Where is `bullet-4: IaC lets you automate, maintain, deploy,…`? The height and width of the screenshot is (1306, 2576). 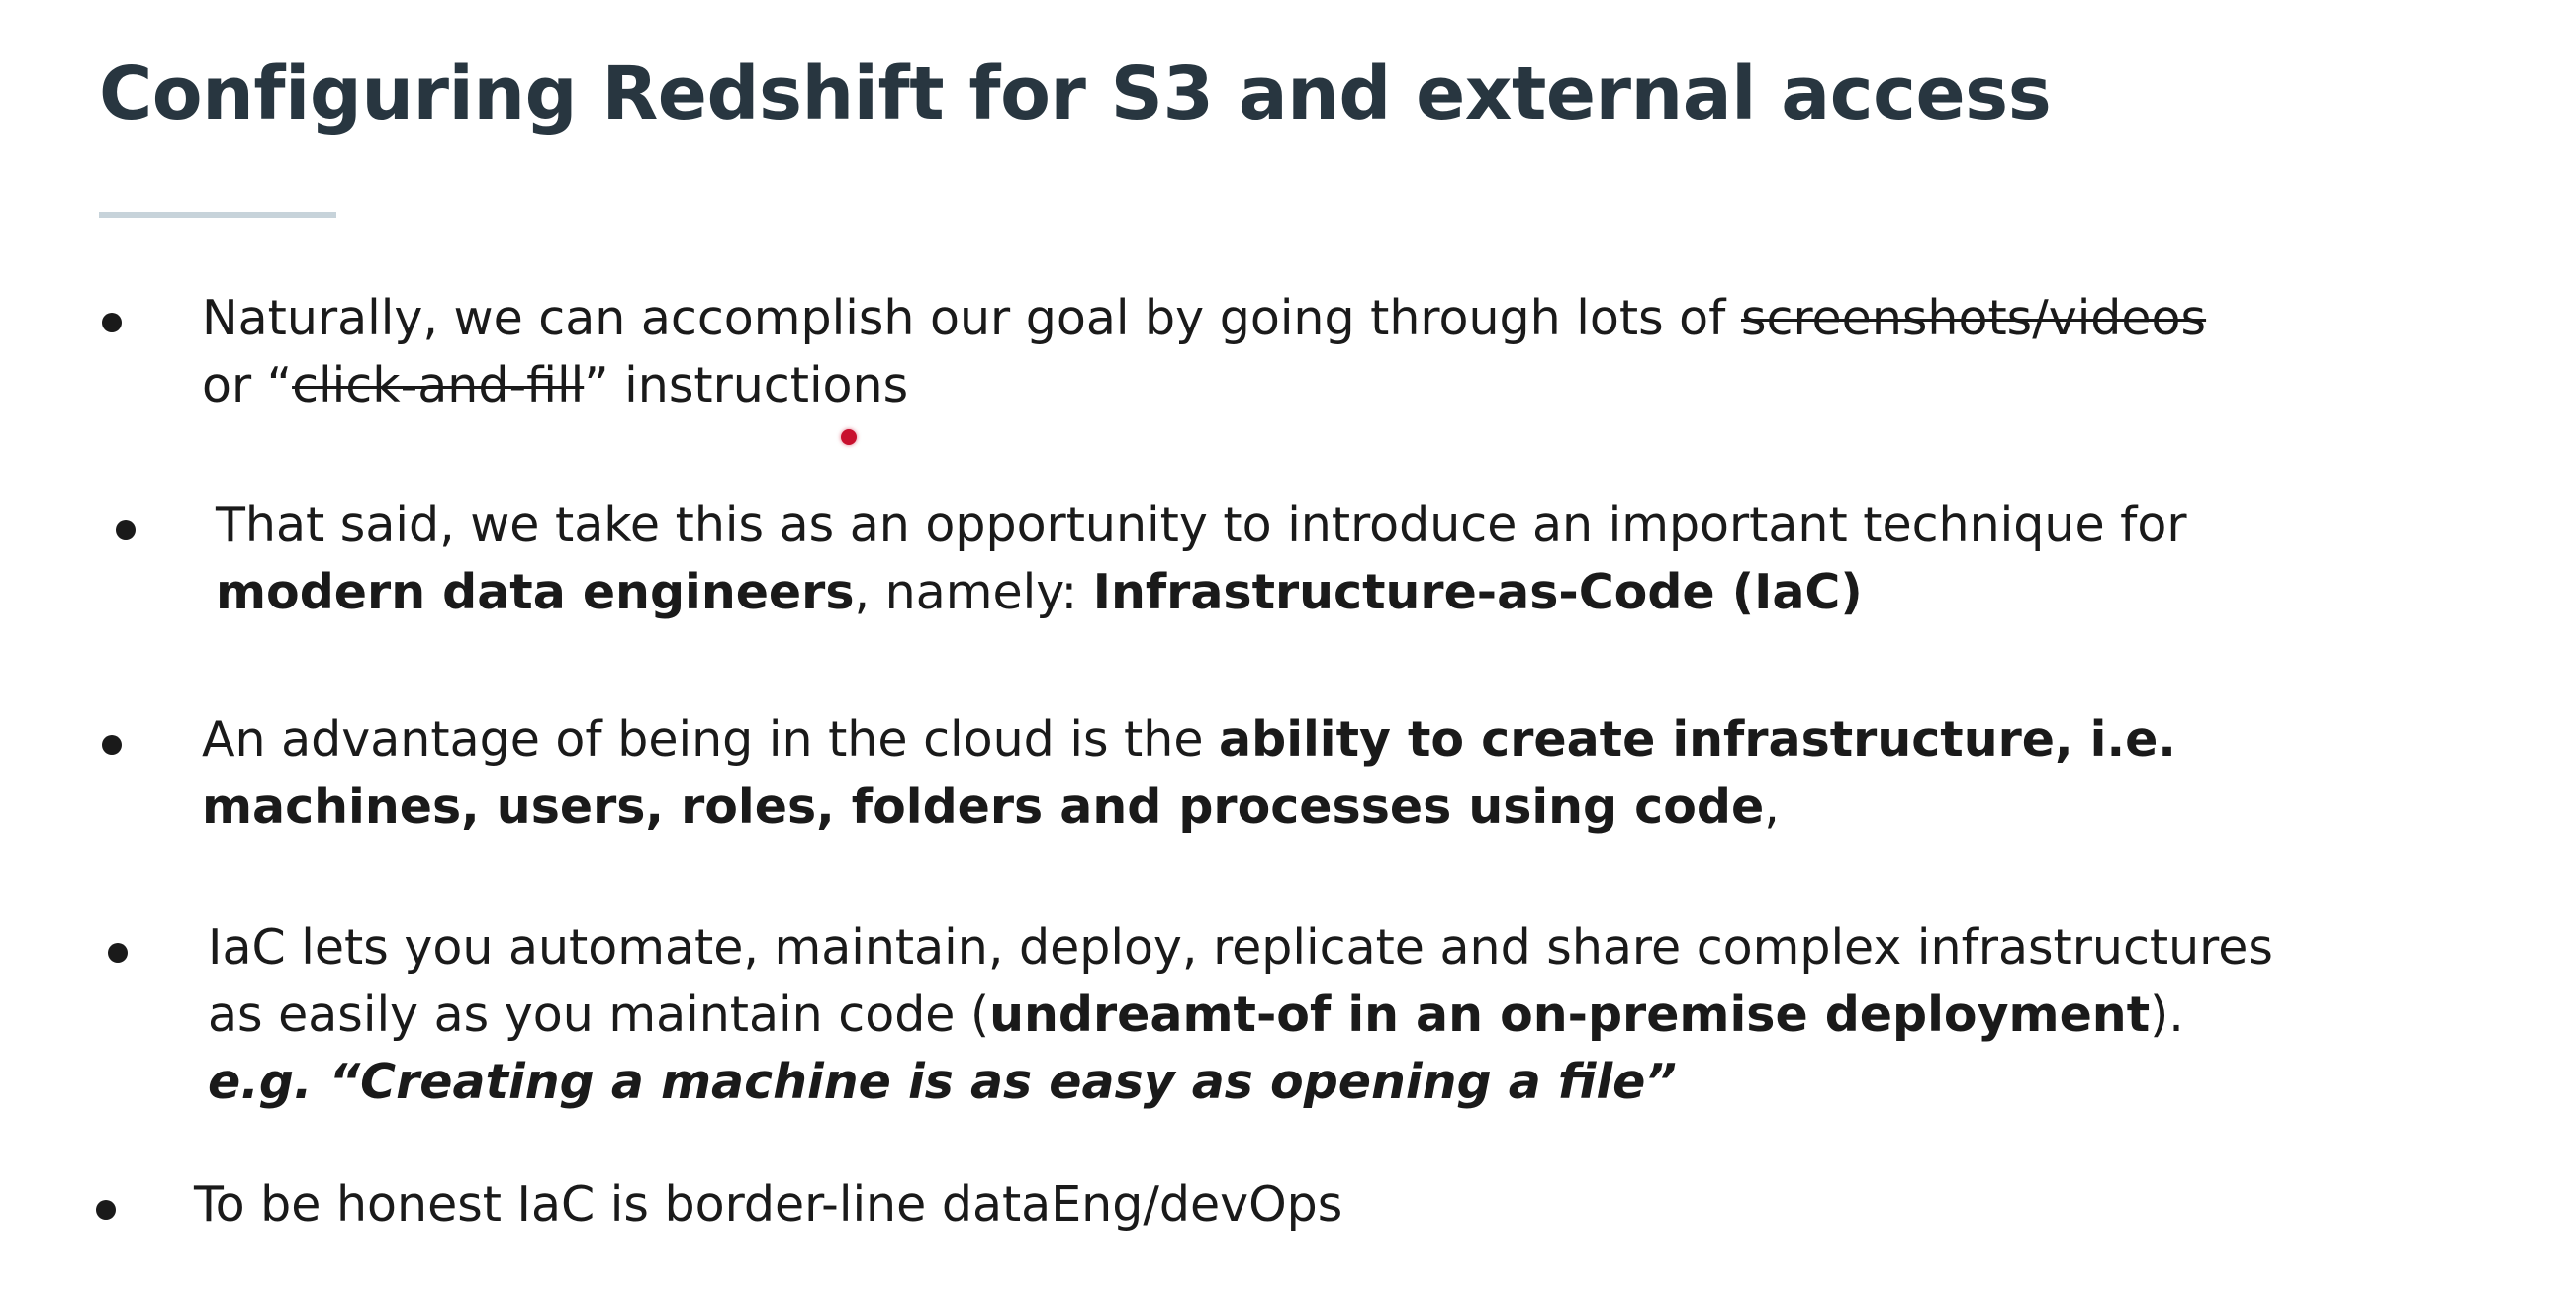
bullet-4: IaC lets you automate, maintain, deploy,… is located at coordinates (1240, 1015).